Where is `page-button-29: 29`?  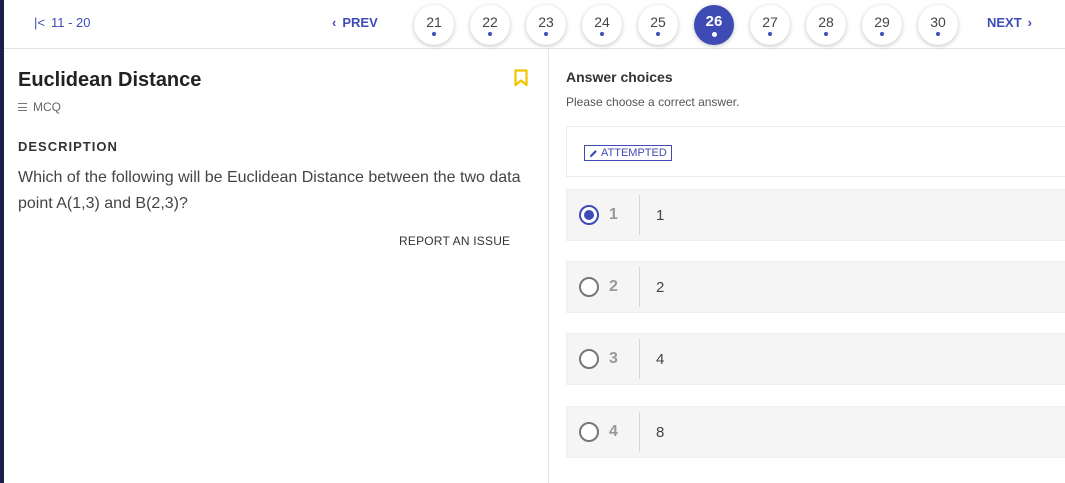
page-button-29: 29 is located at coordinates (882, 25).